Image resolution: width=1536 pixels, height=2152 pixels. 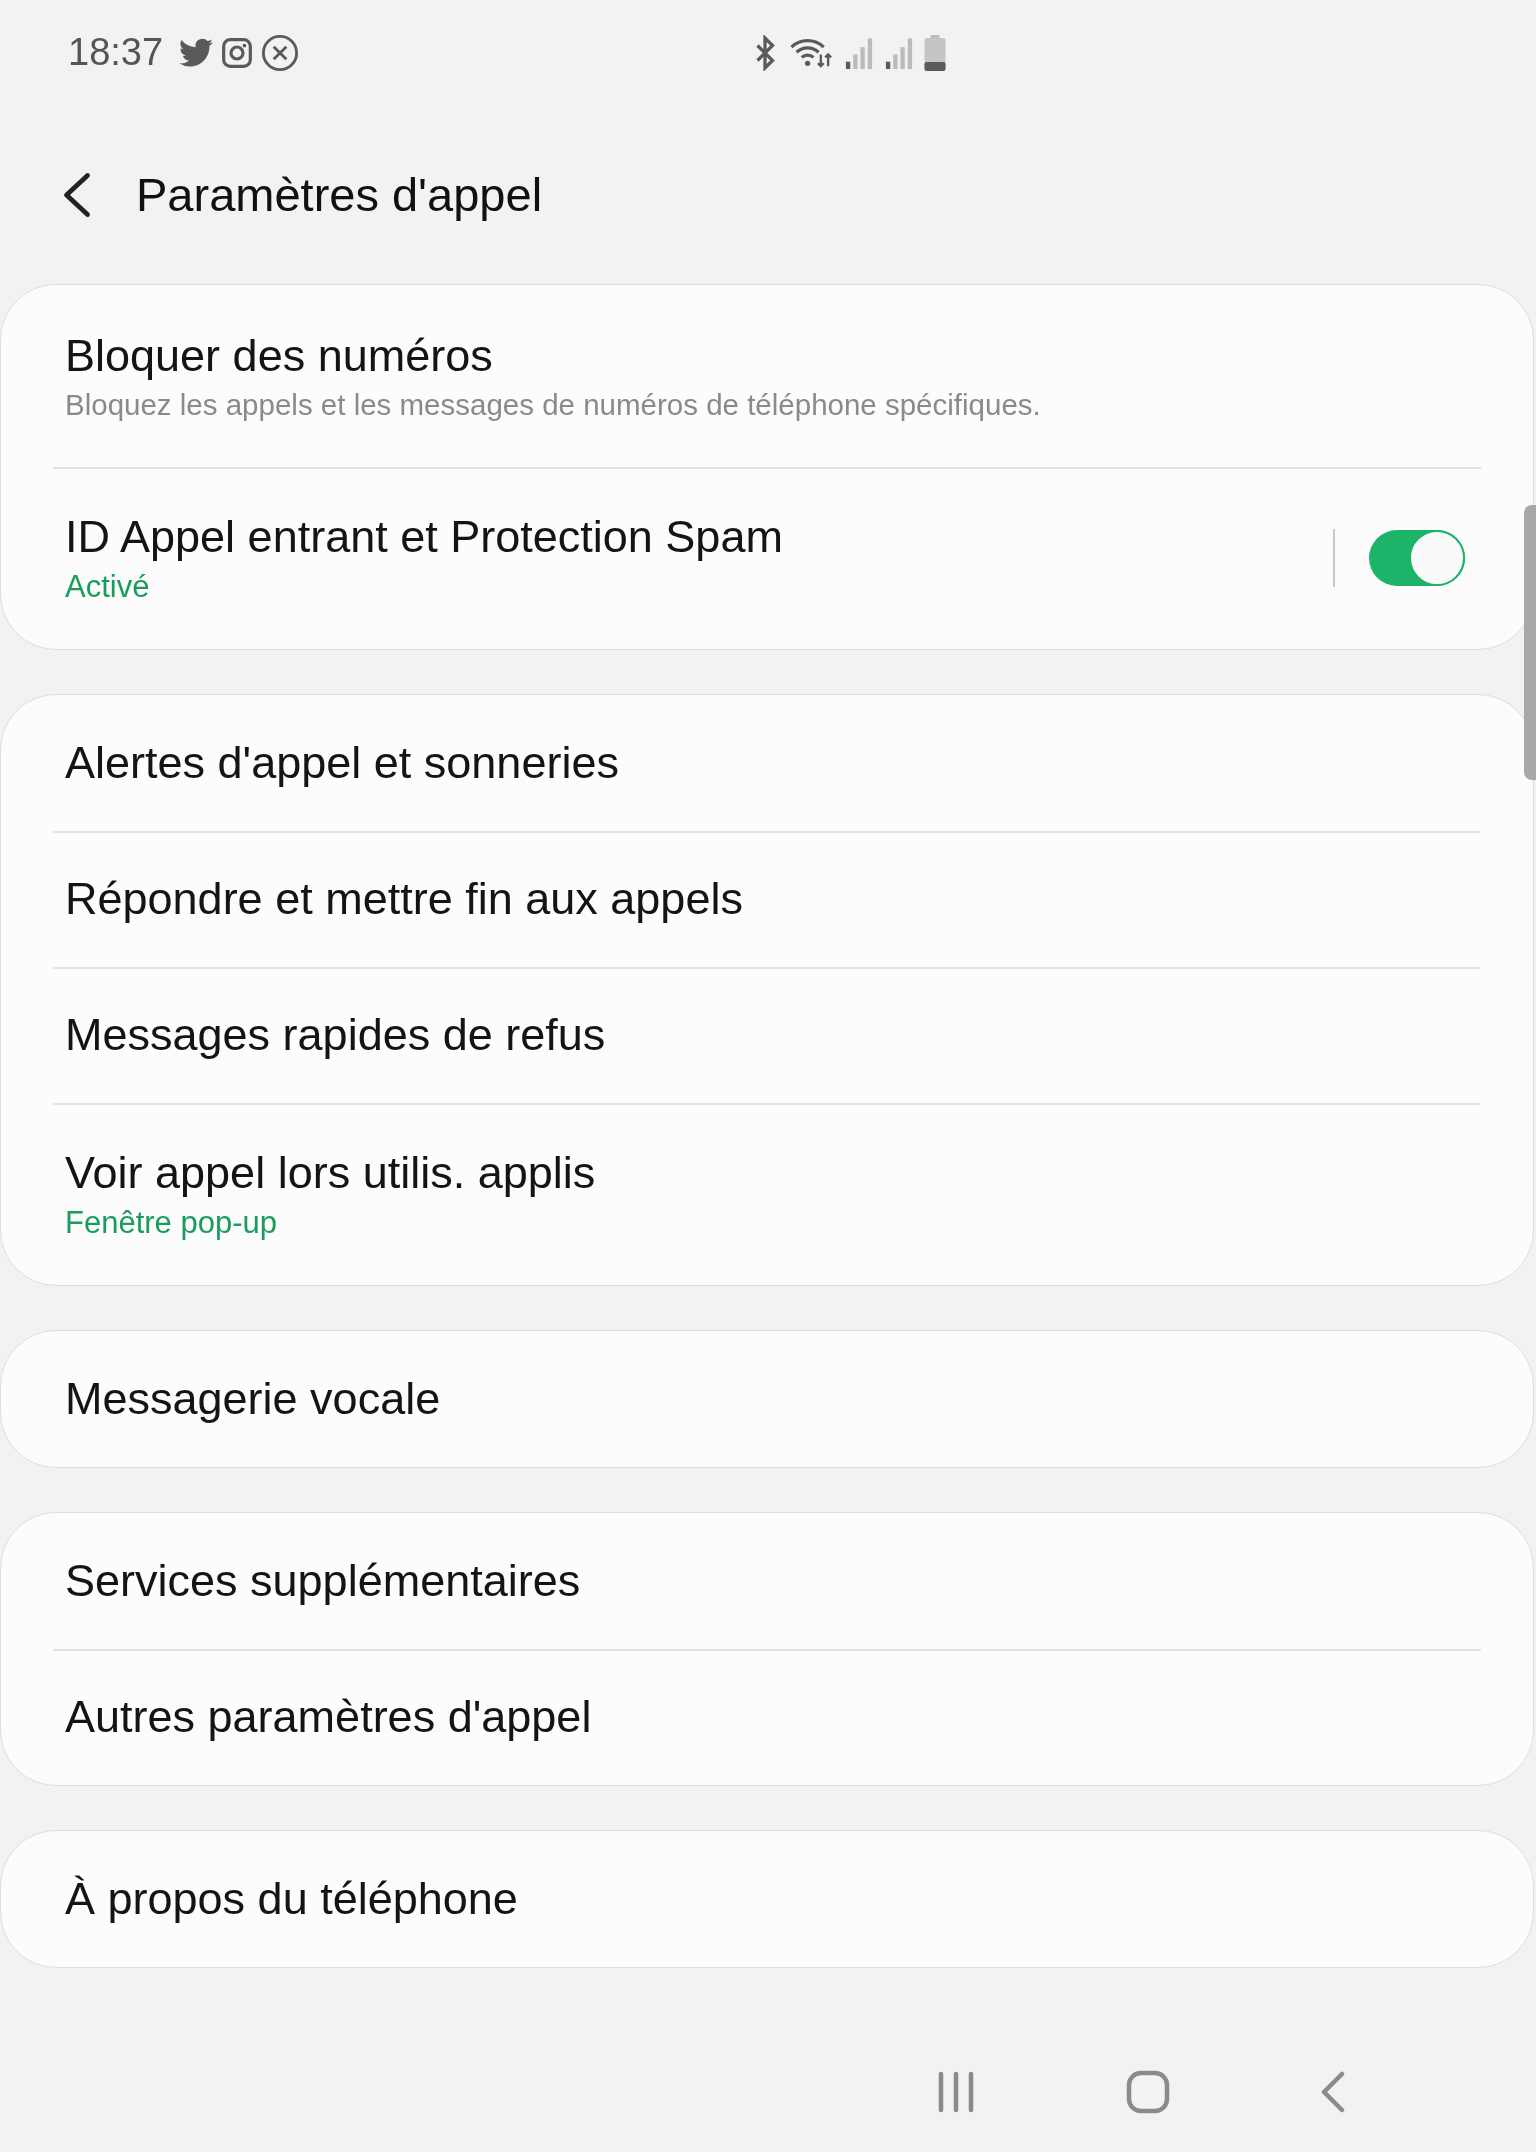 What do you see at coordinates (339, 194) in the screenshot?
I see `page-title: Paramètres d'appel` at bounding box center [339, 194].